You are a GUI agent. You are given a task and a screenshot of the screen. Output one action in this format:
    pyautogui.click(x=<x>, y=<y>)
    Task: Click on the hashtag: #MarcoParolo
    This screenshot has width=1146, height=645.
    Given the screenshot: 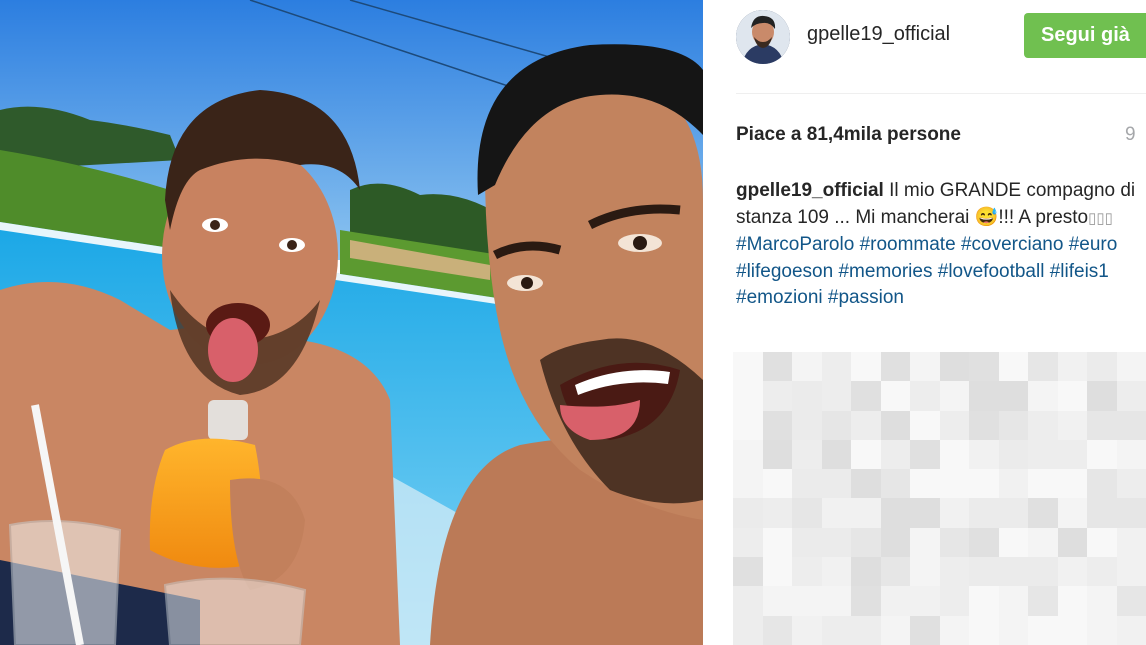 What is the action you would take?
    pyautogui.click(x=795, y=244)
    